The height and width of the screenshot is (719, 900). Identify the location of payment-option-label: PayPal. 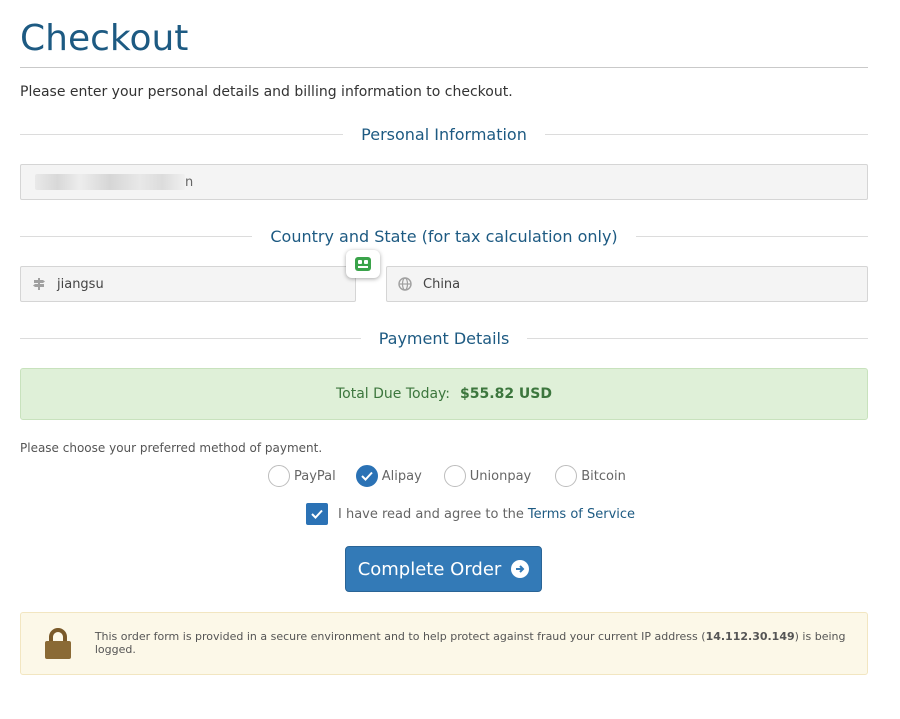
(315, 476).